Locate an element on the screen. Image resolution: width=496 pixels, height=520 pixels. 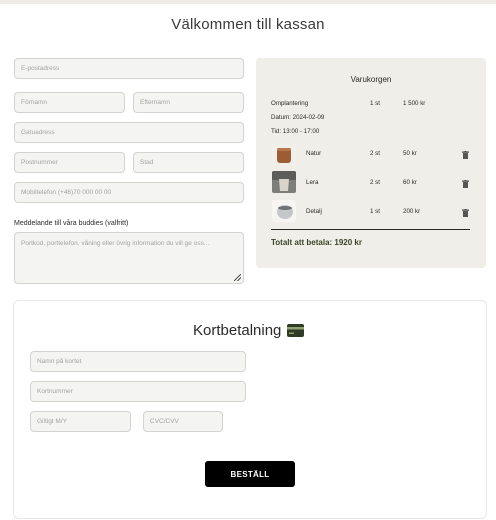
email-field is located at coordinates (129, 68).